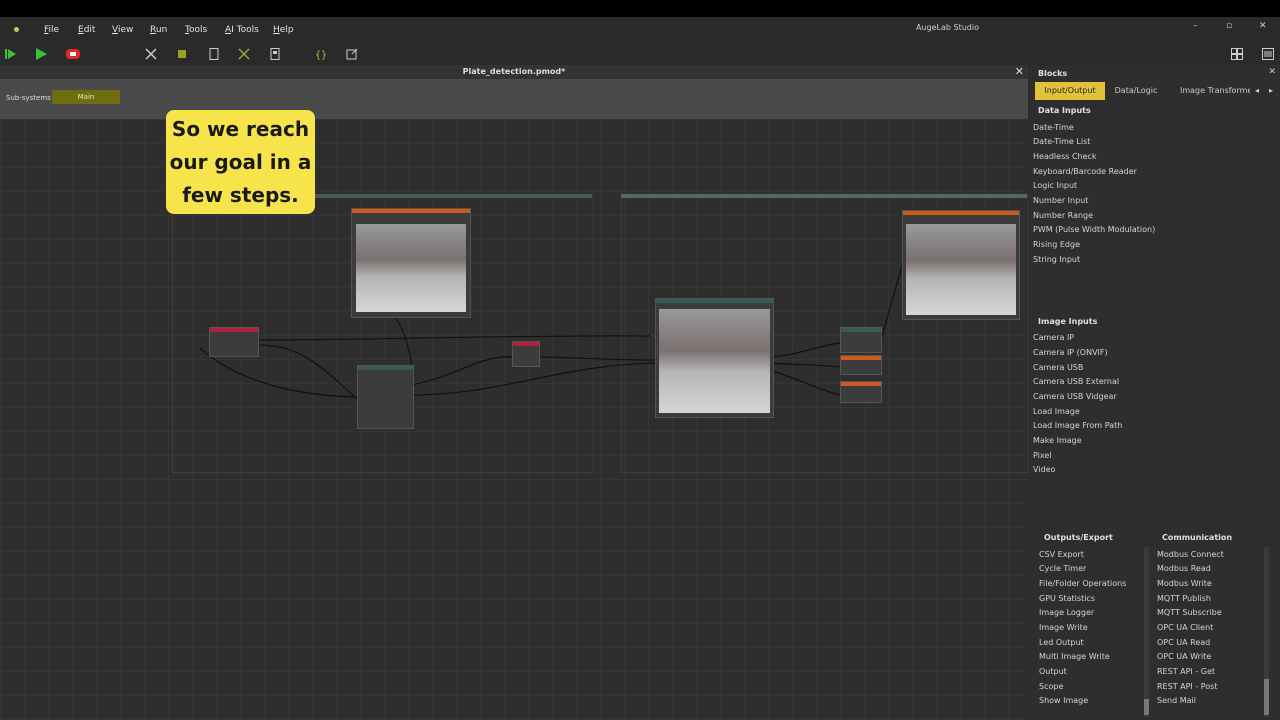 This screenshot has width=1280, height=720. I want to click on menu-file: File, so click(51, 30).